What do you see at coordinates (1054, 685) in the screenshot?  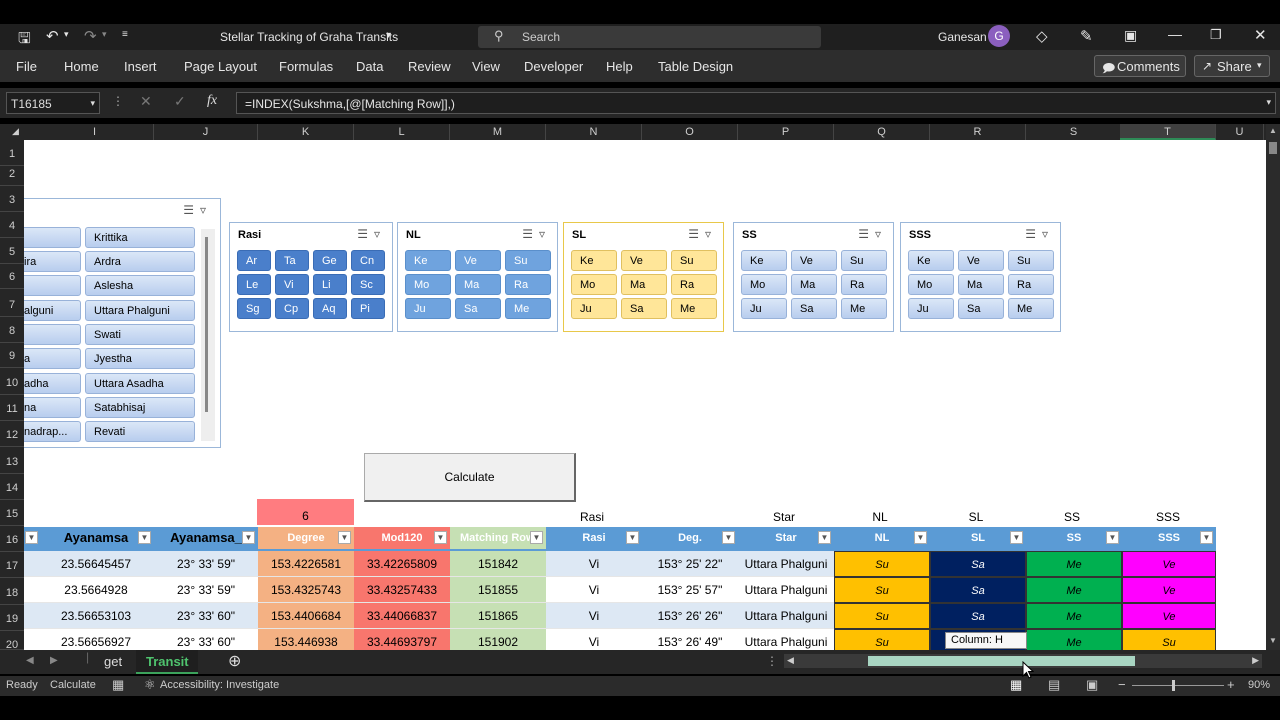 I see `page-layout-view-icon: ▤` at bounding box center [1054, 685].